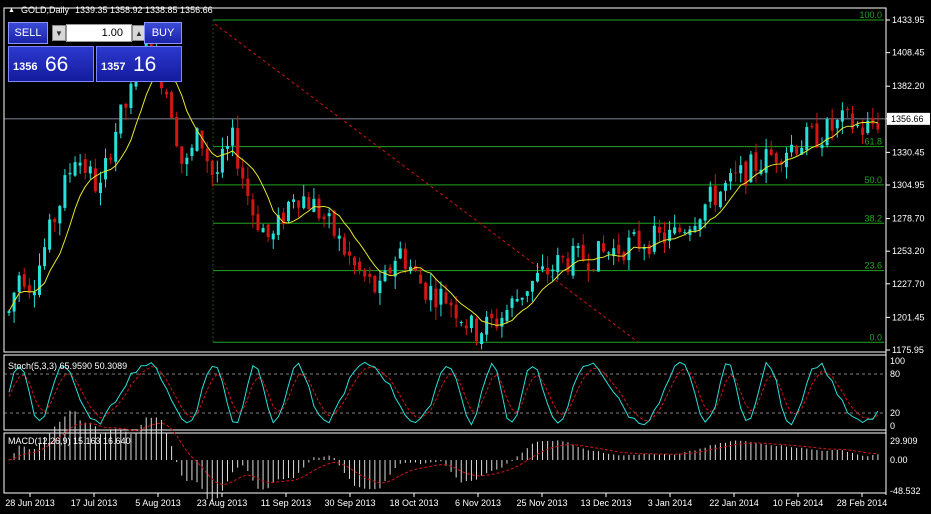 The image size is (931, 514). Describe the element at coordinates (908, 20) in the screenshot. I see `price-tick-label: 1433.95` at that location.